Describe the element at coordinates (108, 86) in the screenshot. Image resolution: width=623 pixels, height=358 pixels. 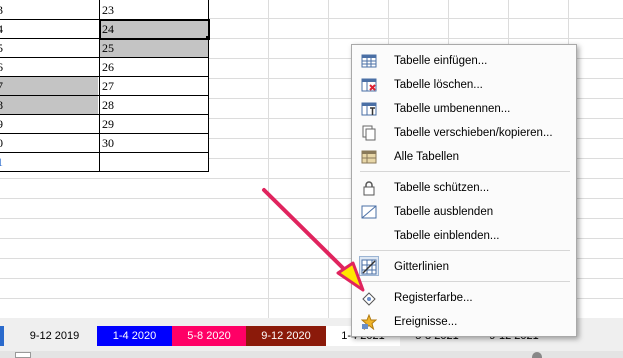
I see `cell-value: 27` at that location.